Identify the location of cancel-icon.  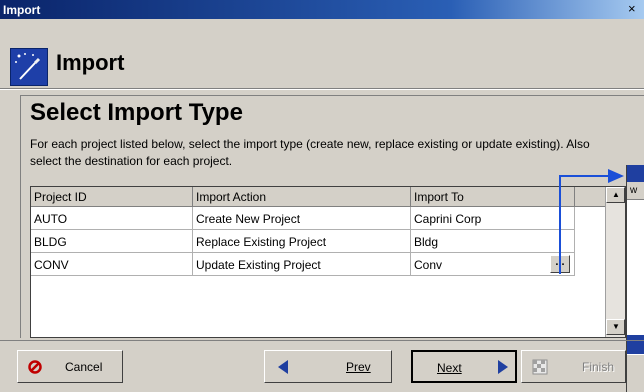
(35, 367).